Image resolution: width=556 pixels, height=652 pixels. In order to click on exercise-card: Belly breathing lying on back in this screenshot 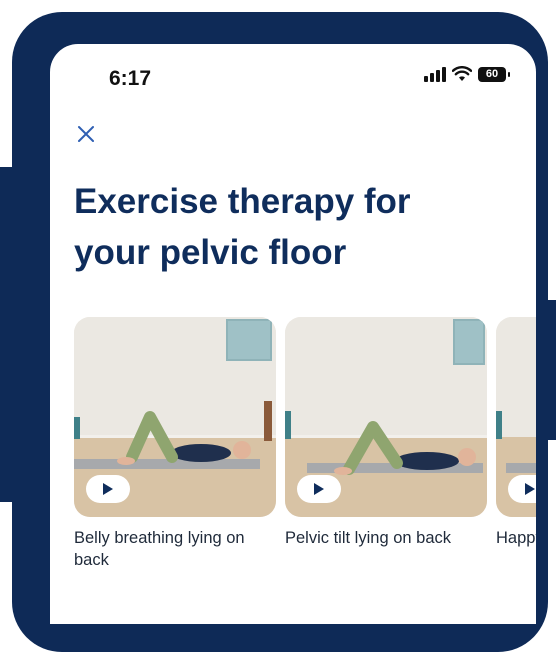, I will do `click(175, 444)`.